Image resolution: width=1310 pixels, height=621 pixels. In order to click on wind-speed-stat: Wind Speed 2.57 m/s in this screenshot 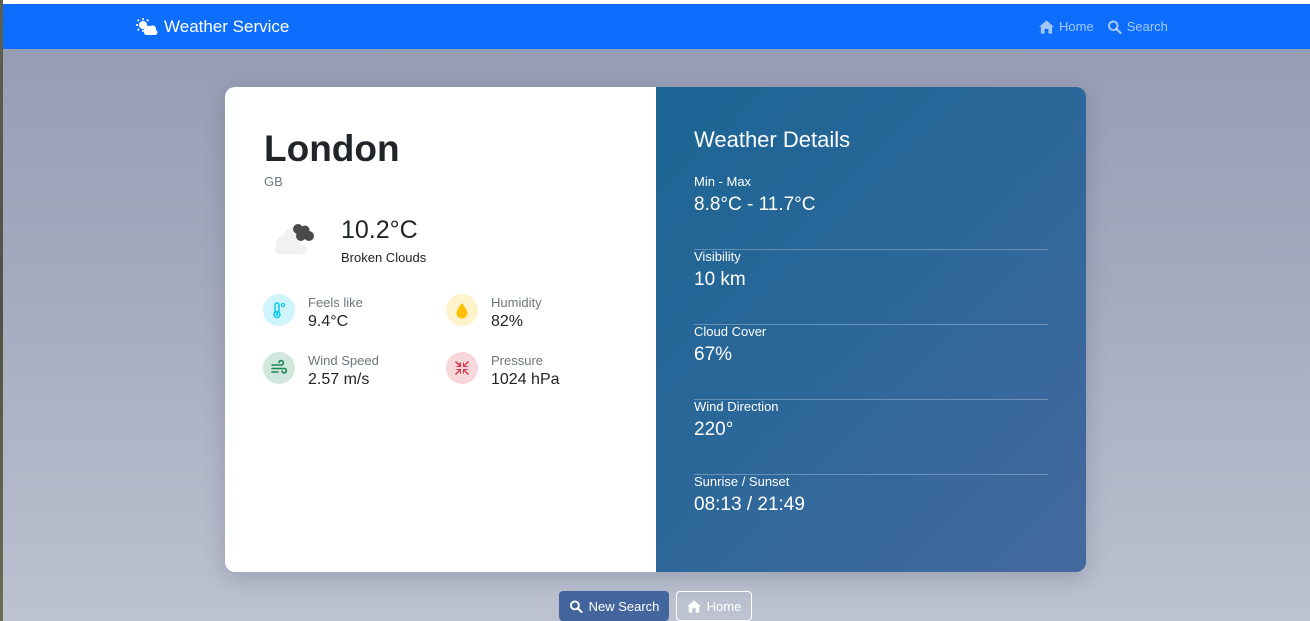, I will do `click(321, 370)`.